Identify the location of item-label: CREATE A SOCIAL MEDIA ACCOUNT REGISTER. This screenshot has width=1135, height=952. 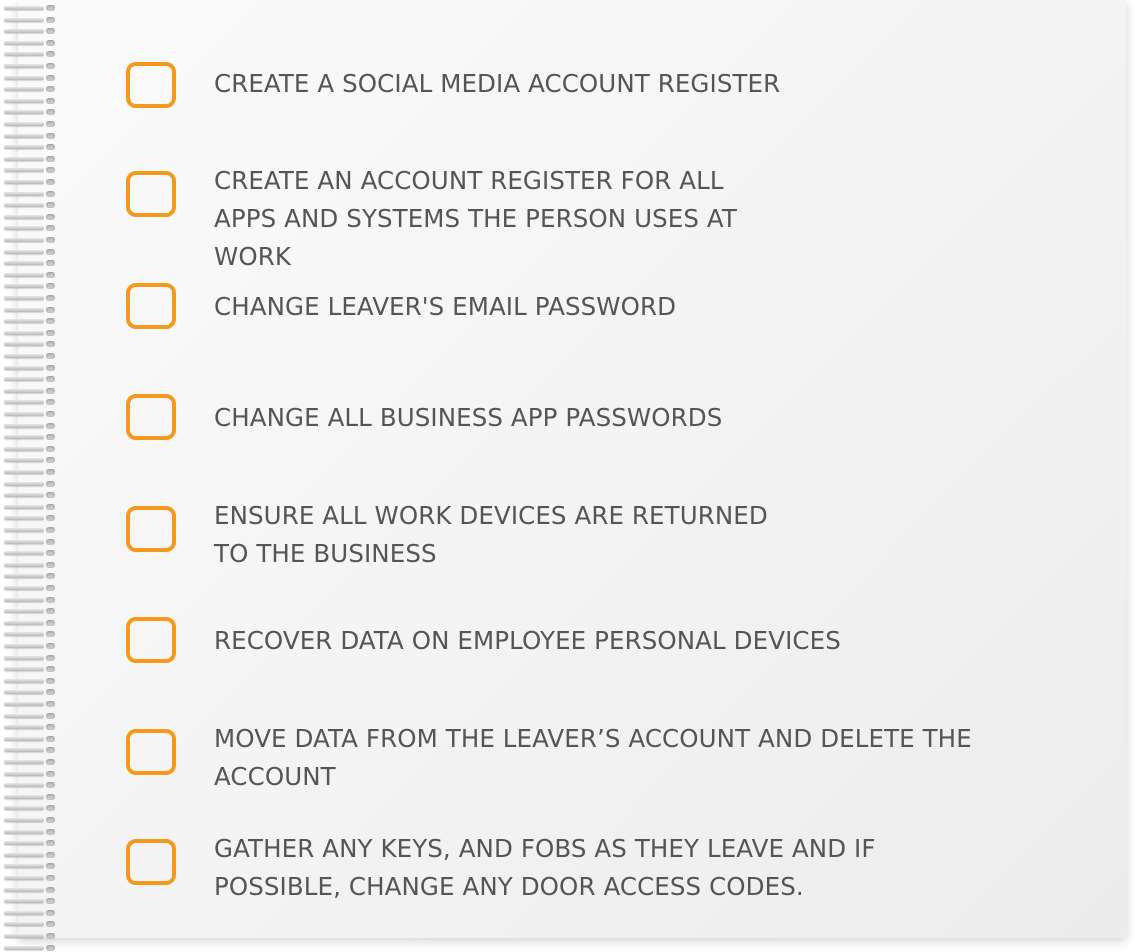
(497, 83).